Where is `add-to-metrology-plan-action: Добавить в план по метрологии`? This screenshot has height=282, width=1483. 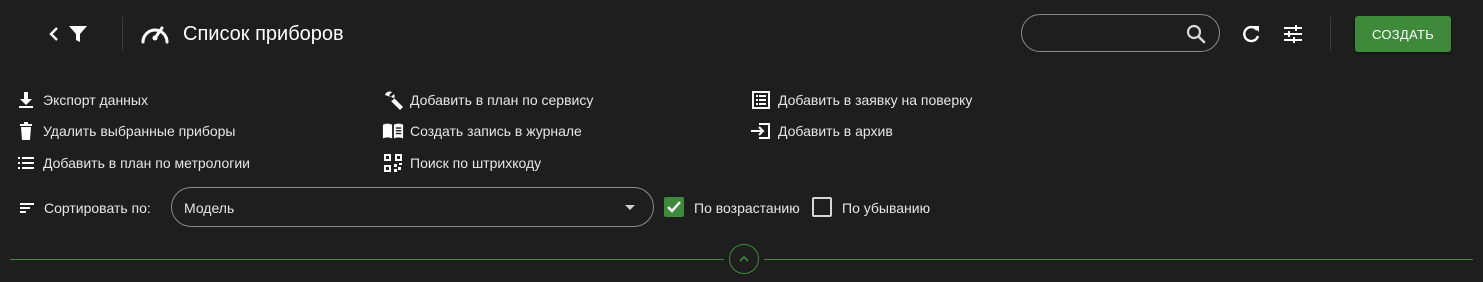 add-to-metrology-plan-action: Добавить в план по метрологии is located at coordinates (132, 163).